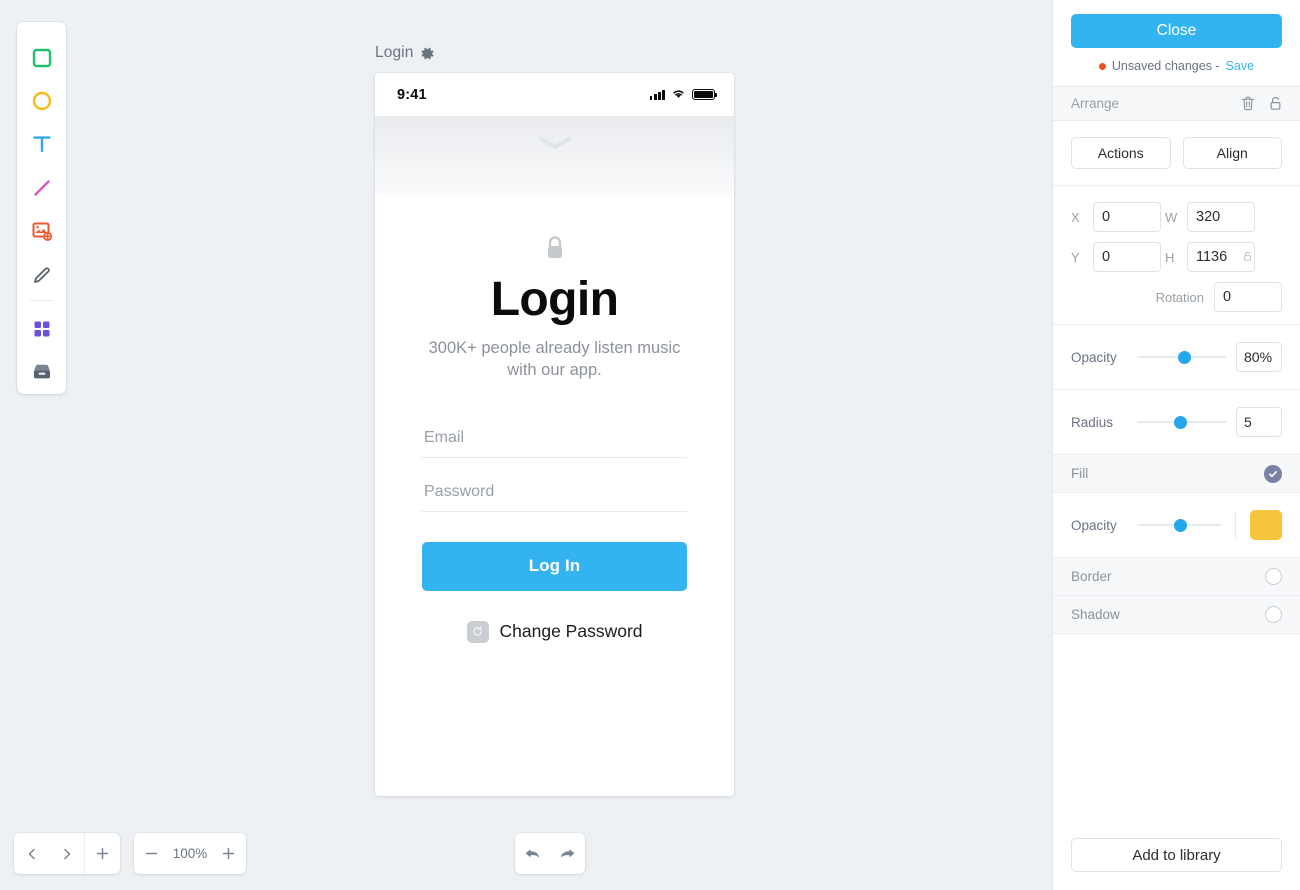 The width and height of the screenshot is (1300, 890). What do you see at coordinates (1221, 217) in the screenshot?
I see `w-input: 320` at bounding box center [1221, 217].